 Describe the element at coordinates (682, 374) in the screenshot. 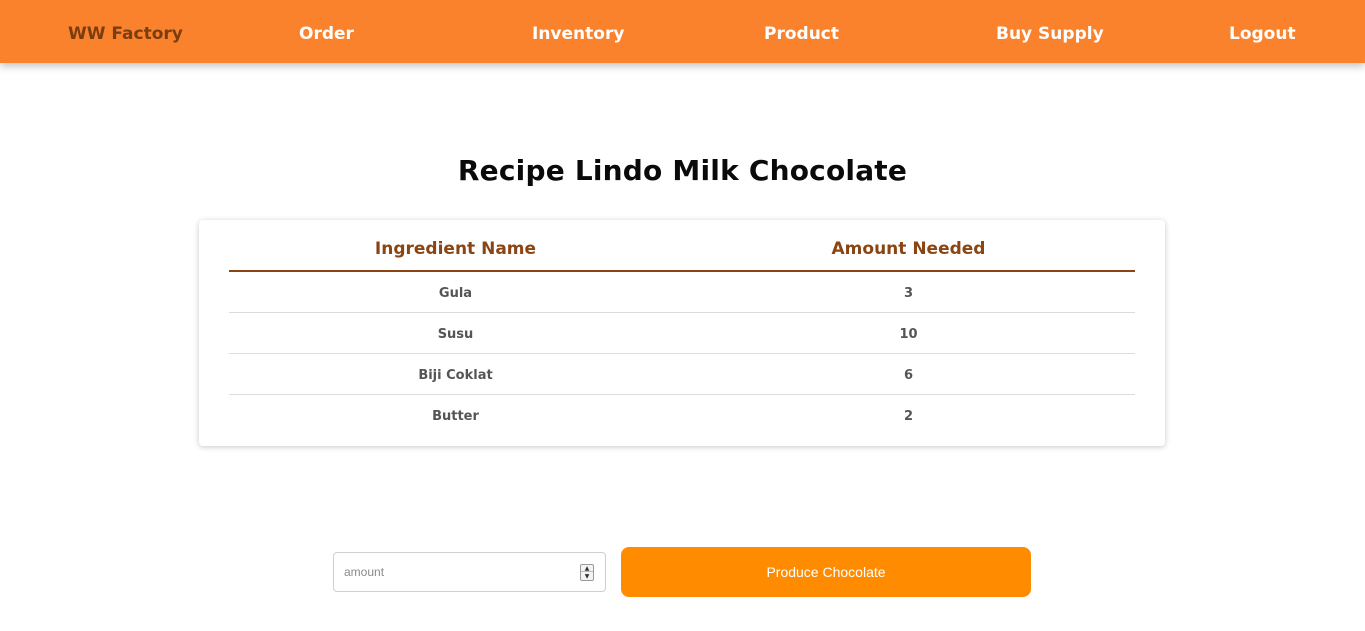

I see `table-row: Biji Coklat 6` at that location.